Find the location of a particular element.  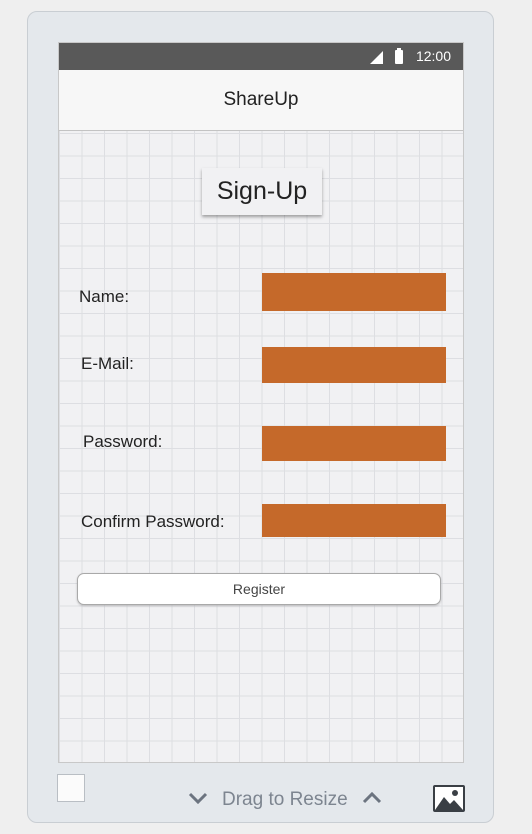

app-title-bar: ShareUp is located at coordinates (261, 100).